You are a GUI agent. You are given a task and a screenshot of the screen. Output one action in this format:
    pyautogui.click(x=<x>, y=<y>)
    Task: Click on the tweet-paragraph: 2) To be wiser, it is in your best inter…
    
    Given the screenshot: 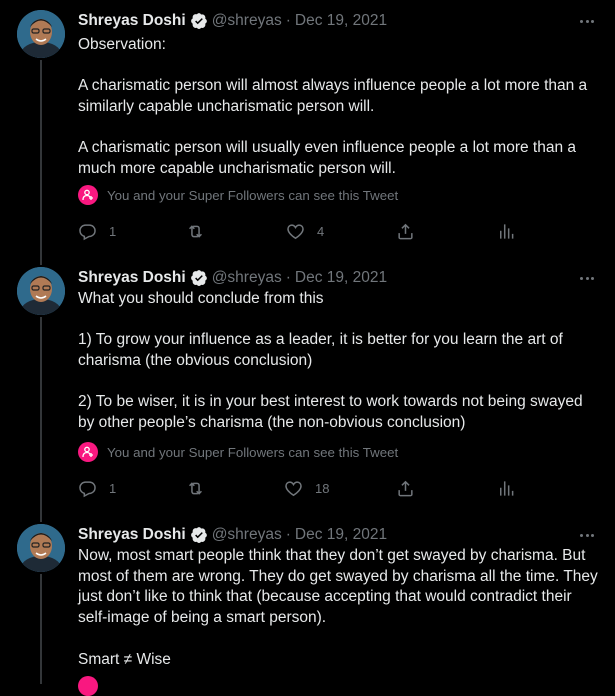 What is the action you would take?
    pyautogui.click(x=330, y=412)
    